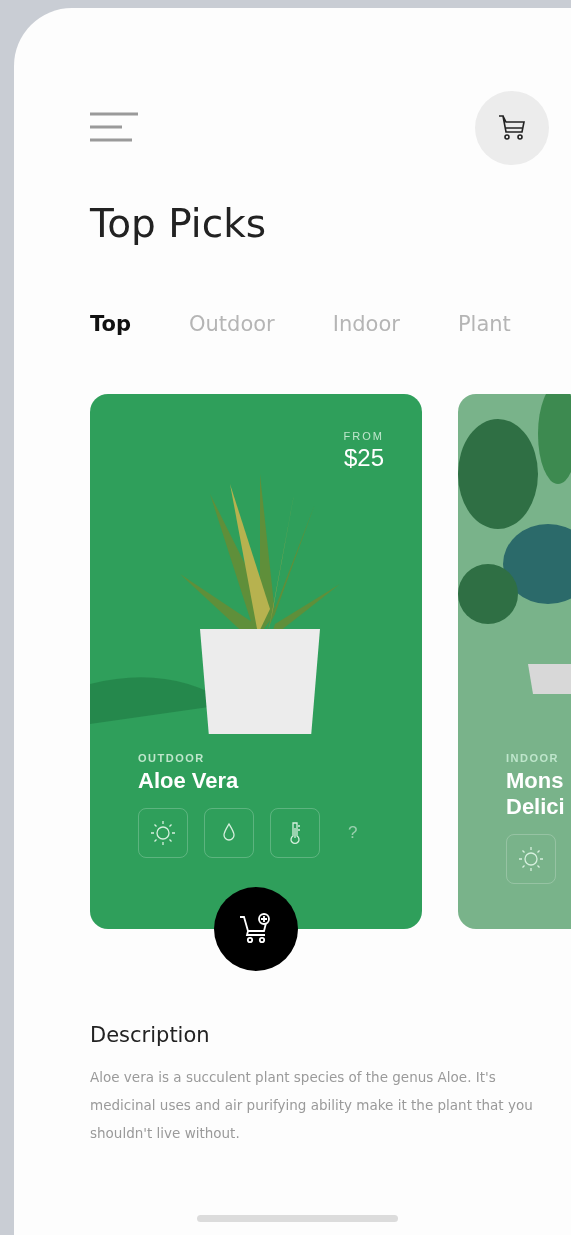  Describe the element at coordinates (512, 128) in the screenshot. I see `cart-icon` at that location.